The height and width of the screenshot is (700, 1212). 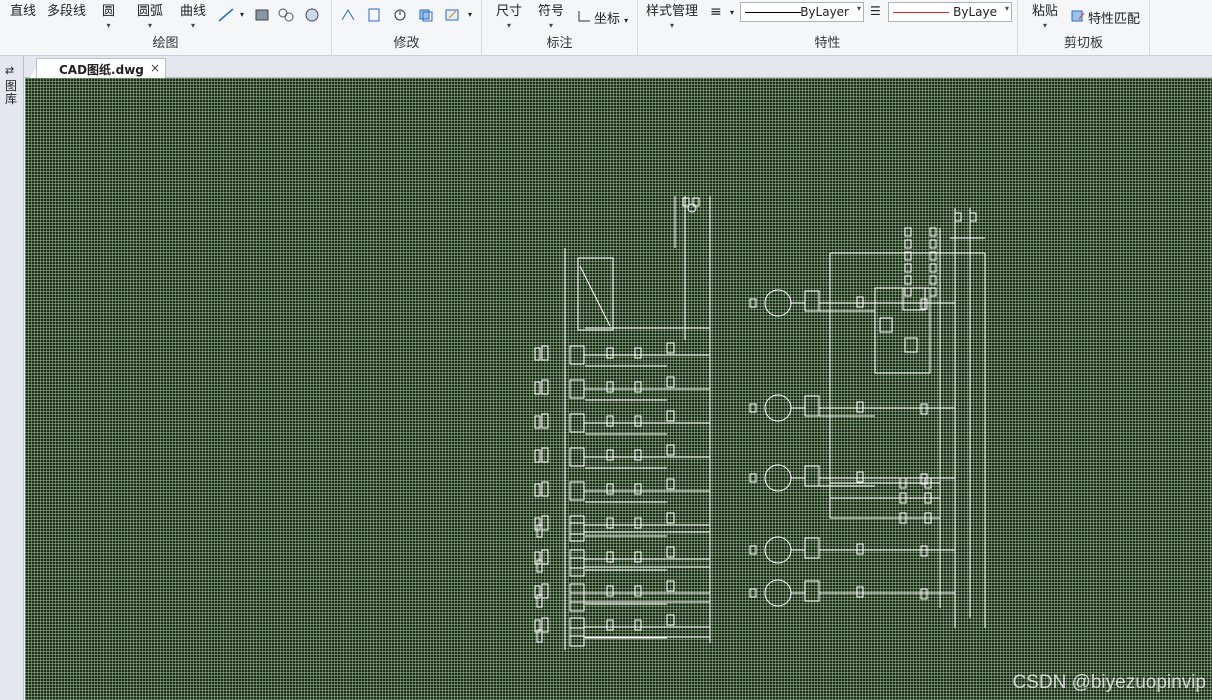 What do you see at coordinates (606, 67) in the screenshot?
I see `document-tab-strip: CAD图纸.dwg ×` at bounding box center [606, 67].